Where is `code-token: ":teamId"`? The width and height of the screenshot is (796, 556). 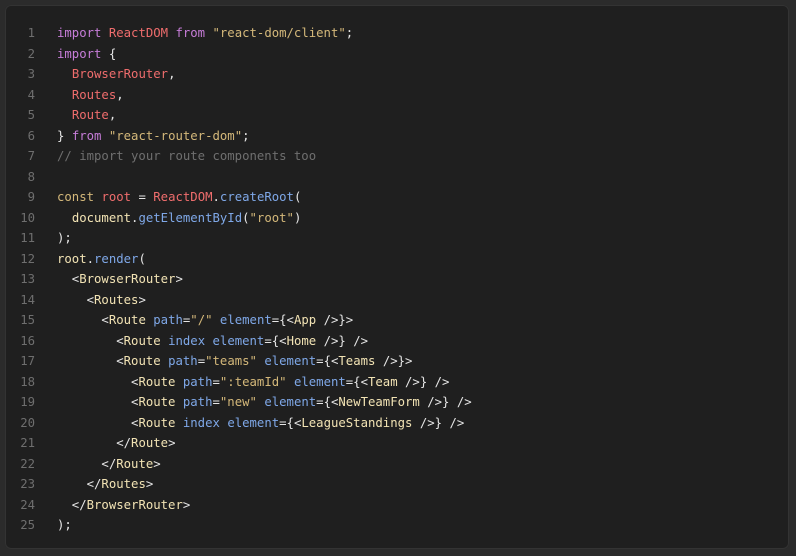
code-token: ":teamId" is located at coordinates (253, 381).